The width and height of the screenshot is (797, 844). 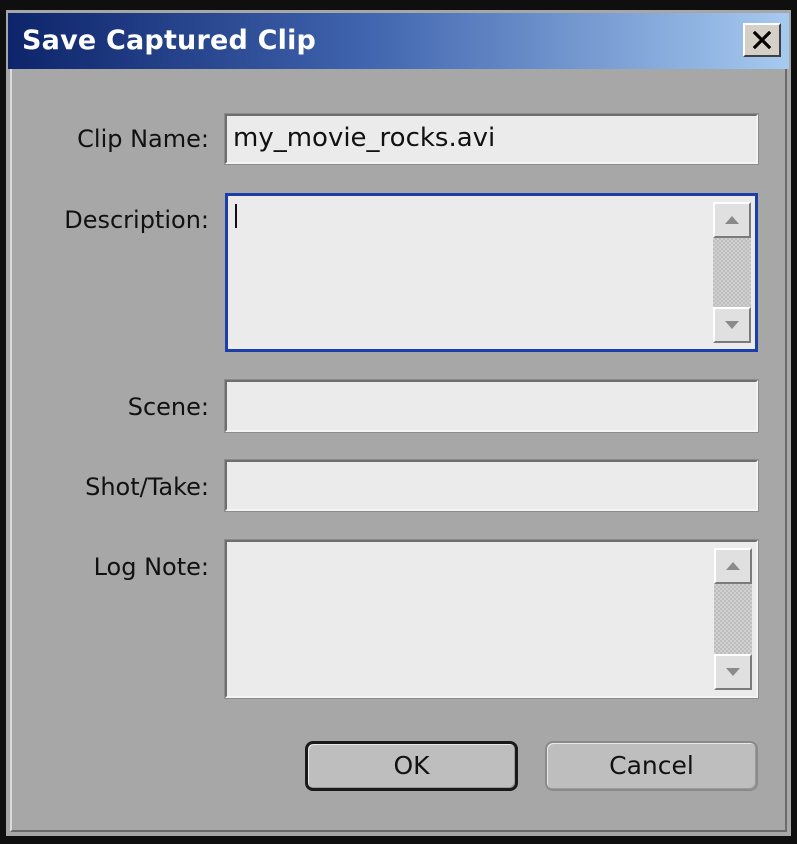 I want to click on description-scroll-down-button, so click(x=732, y=325).